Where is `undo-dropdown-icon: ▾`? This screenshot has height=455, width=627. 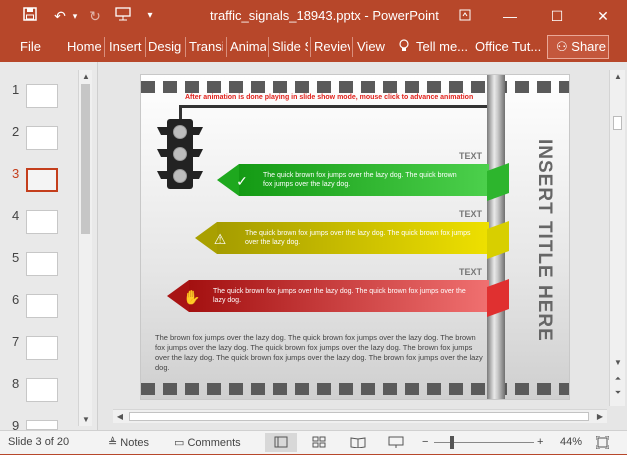 undo-dropdown-icon: ▾ is located at coordinates (75, 16).